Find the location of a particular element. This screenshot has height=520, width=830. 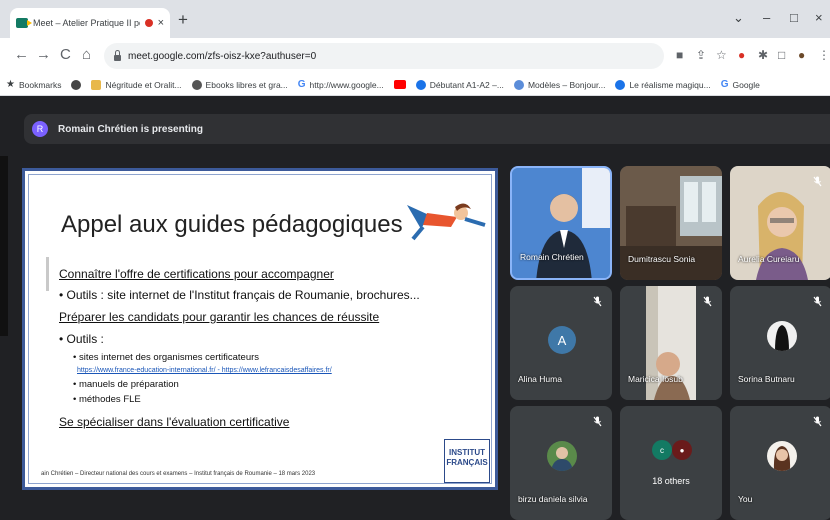

participant-video is located at coordinates (561, 223).